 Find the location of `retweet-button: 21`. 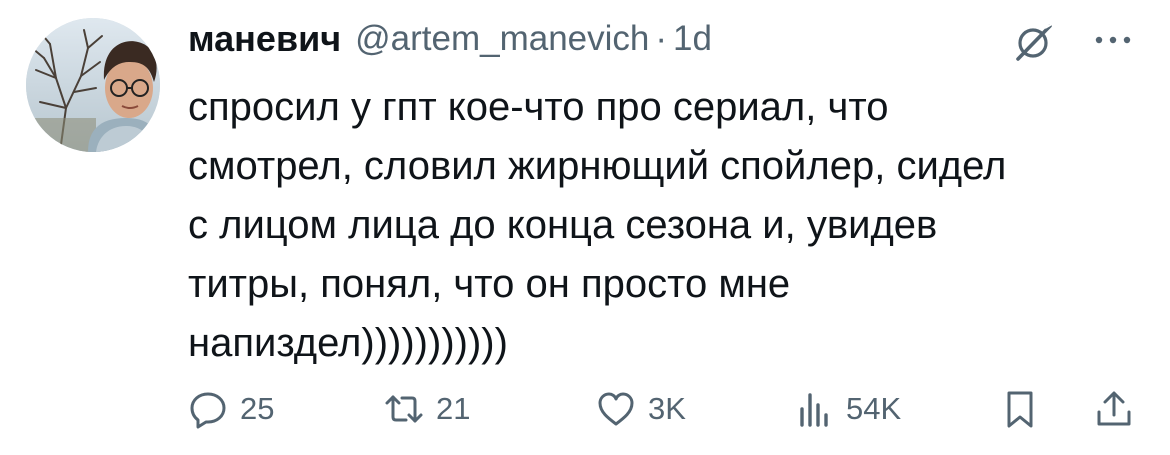

retweet-button: 21 is located at coordinates (427, 409).